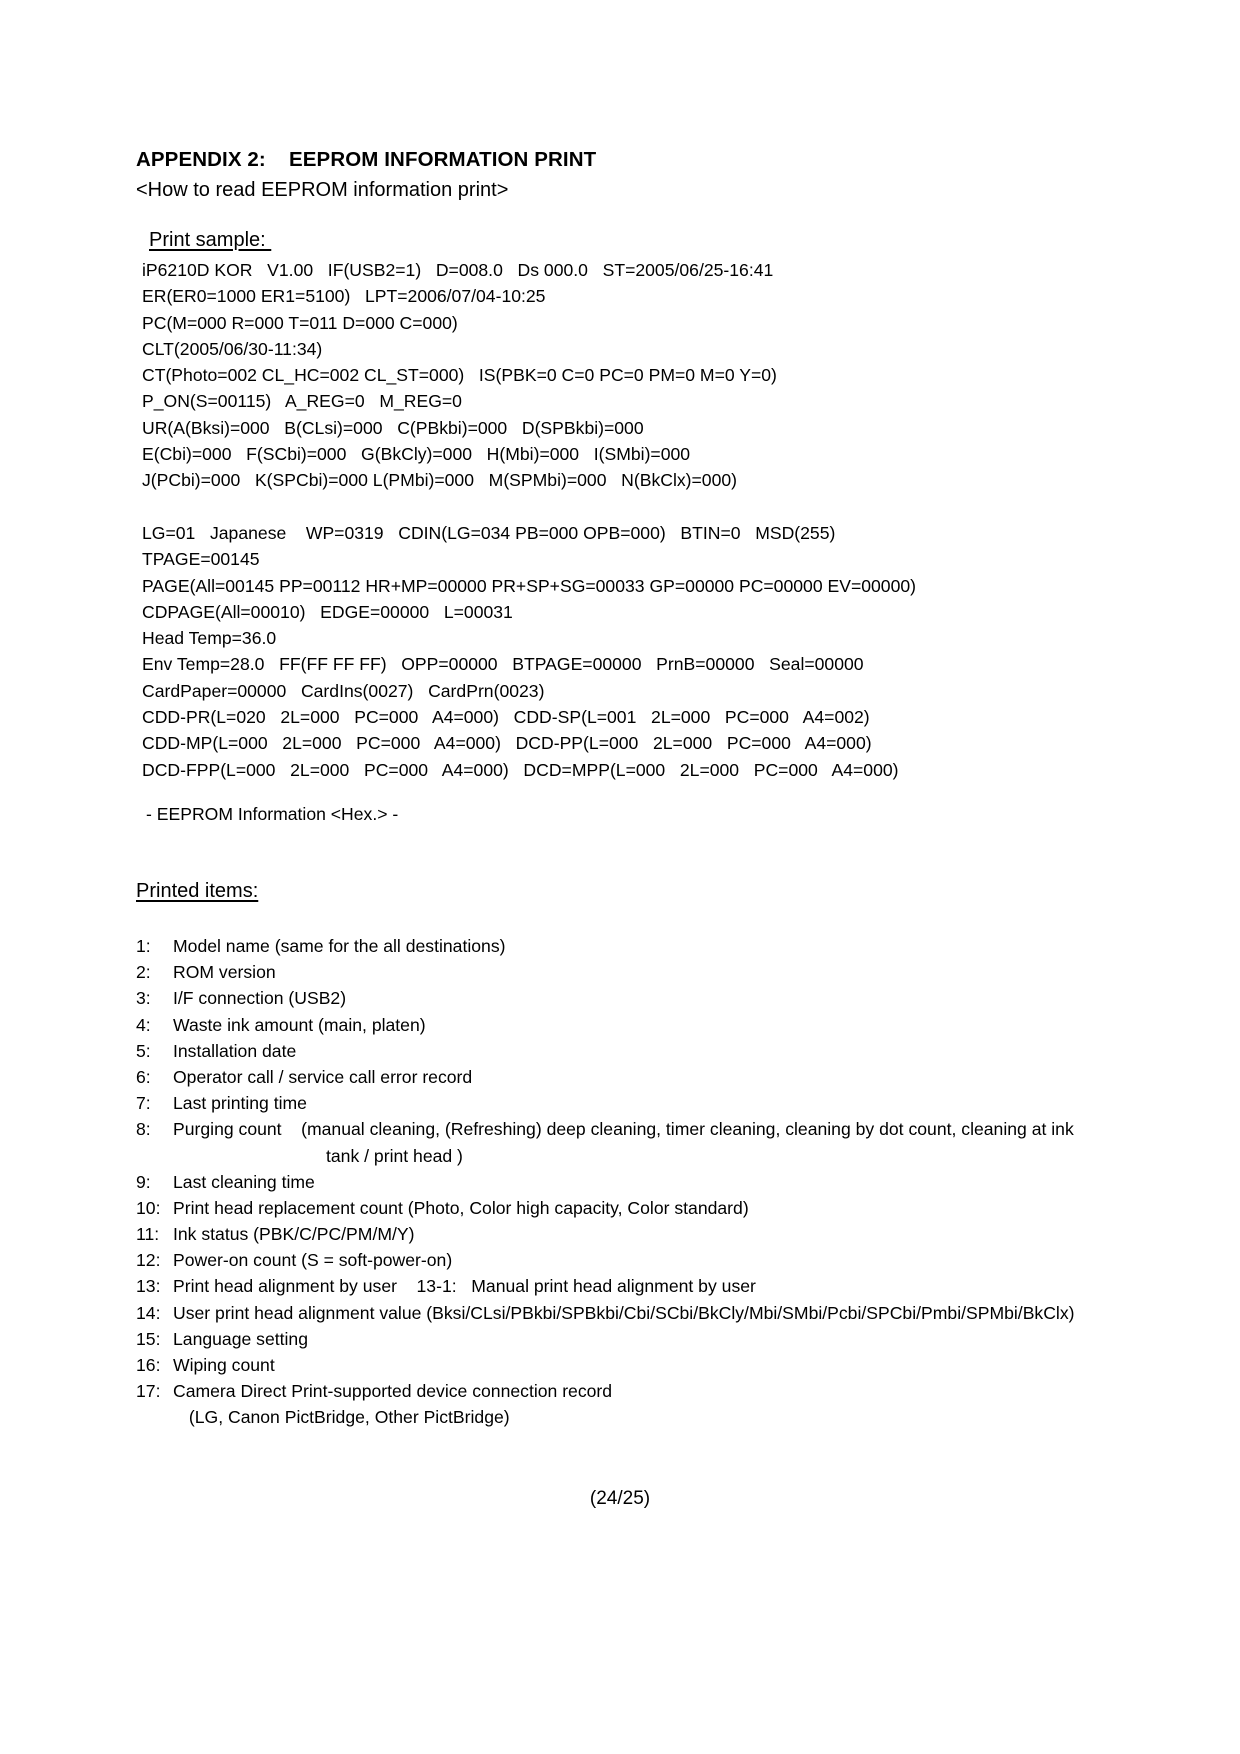 This screenshot has height=1754, width=1240. Describe the element at coordinates (322, 190) in the screenshot. I see `page-subtitle: <How to read EEPROM information print>` at that location.